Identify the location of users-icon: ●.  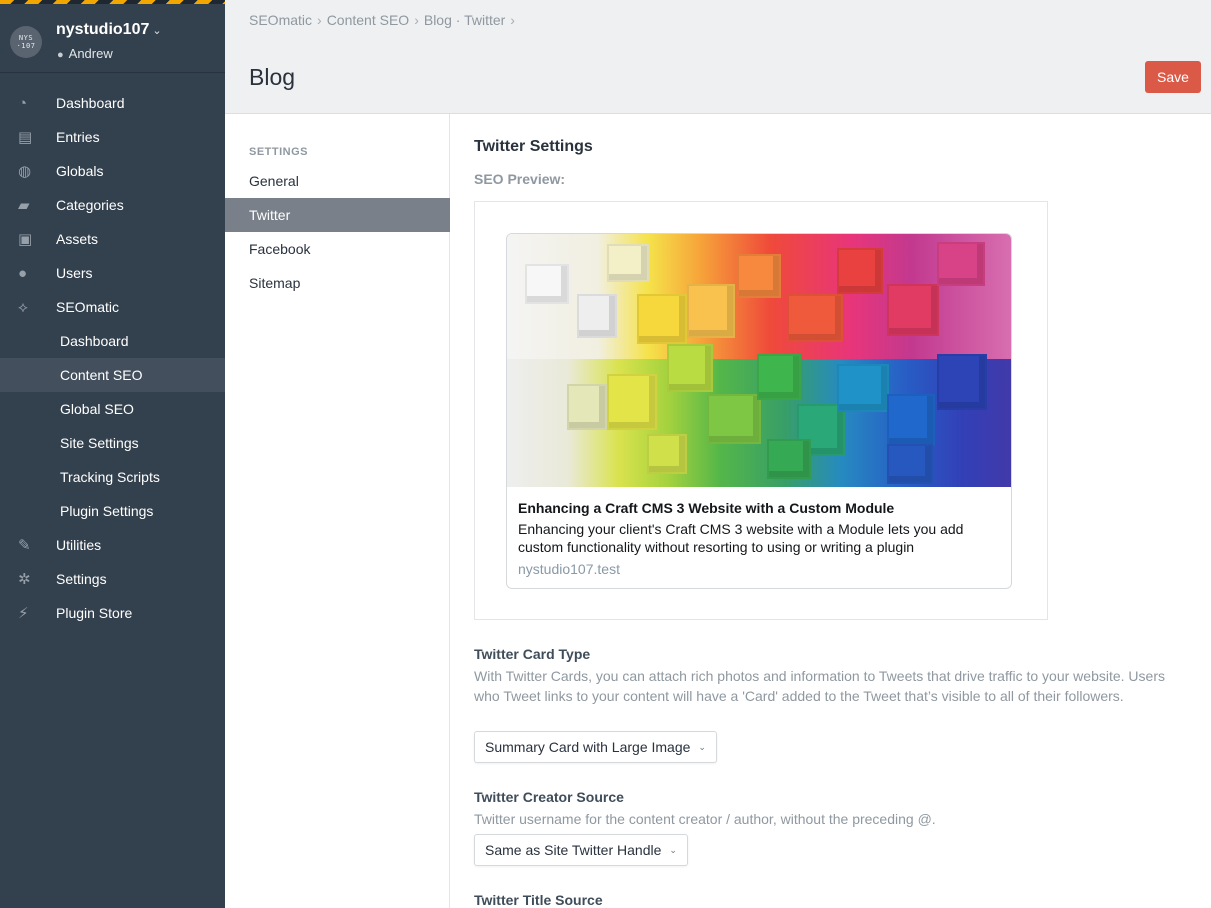
(23, 273).